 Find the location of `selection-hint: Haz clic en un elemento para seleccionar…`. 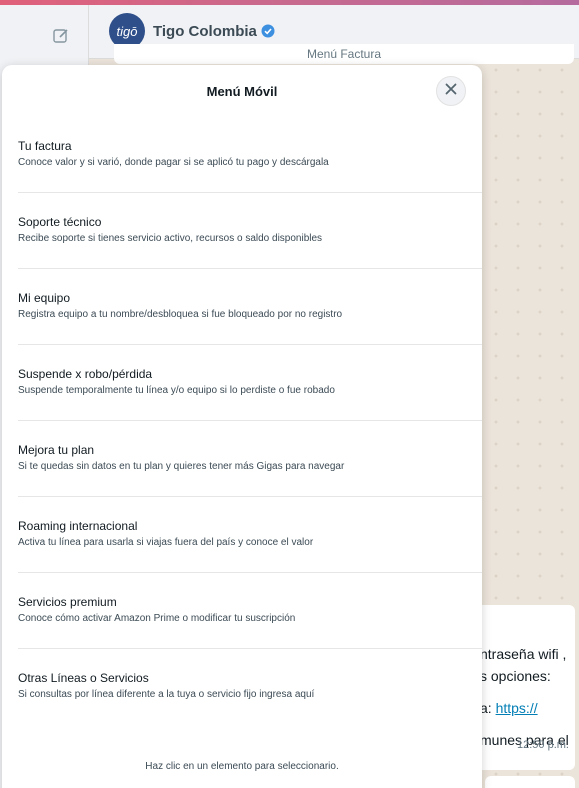

selection-hint: Haz clic en un elemento para seleccionar… is located at coordinates (242, 766).